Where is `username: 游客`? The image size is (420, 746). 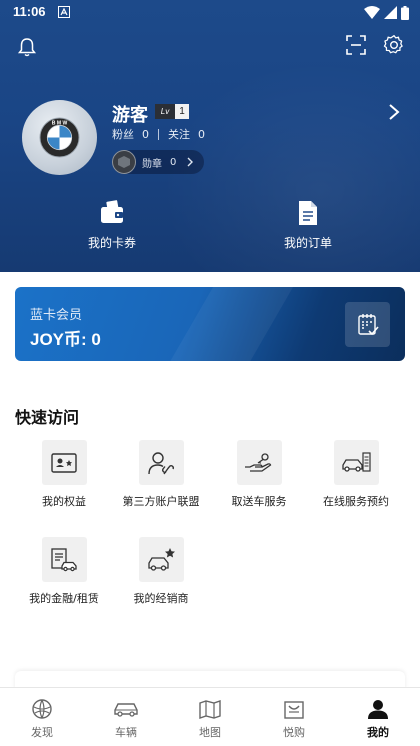 username: 游客 is located at coordinates (130, 114).